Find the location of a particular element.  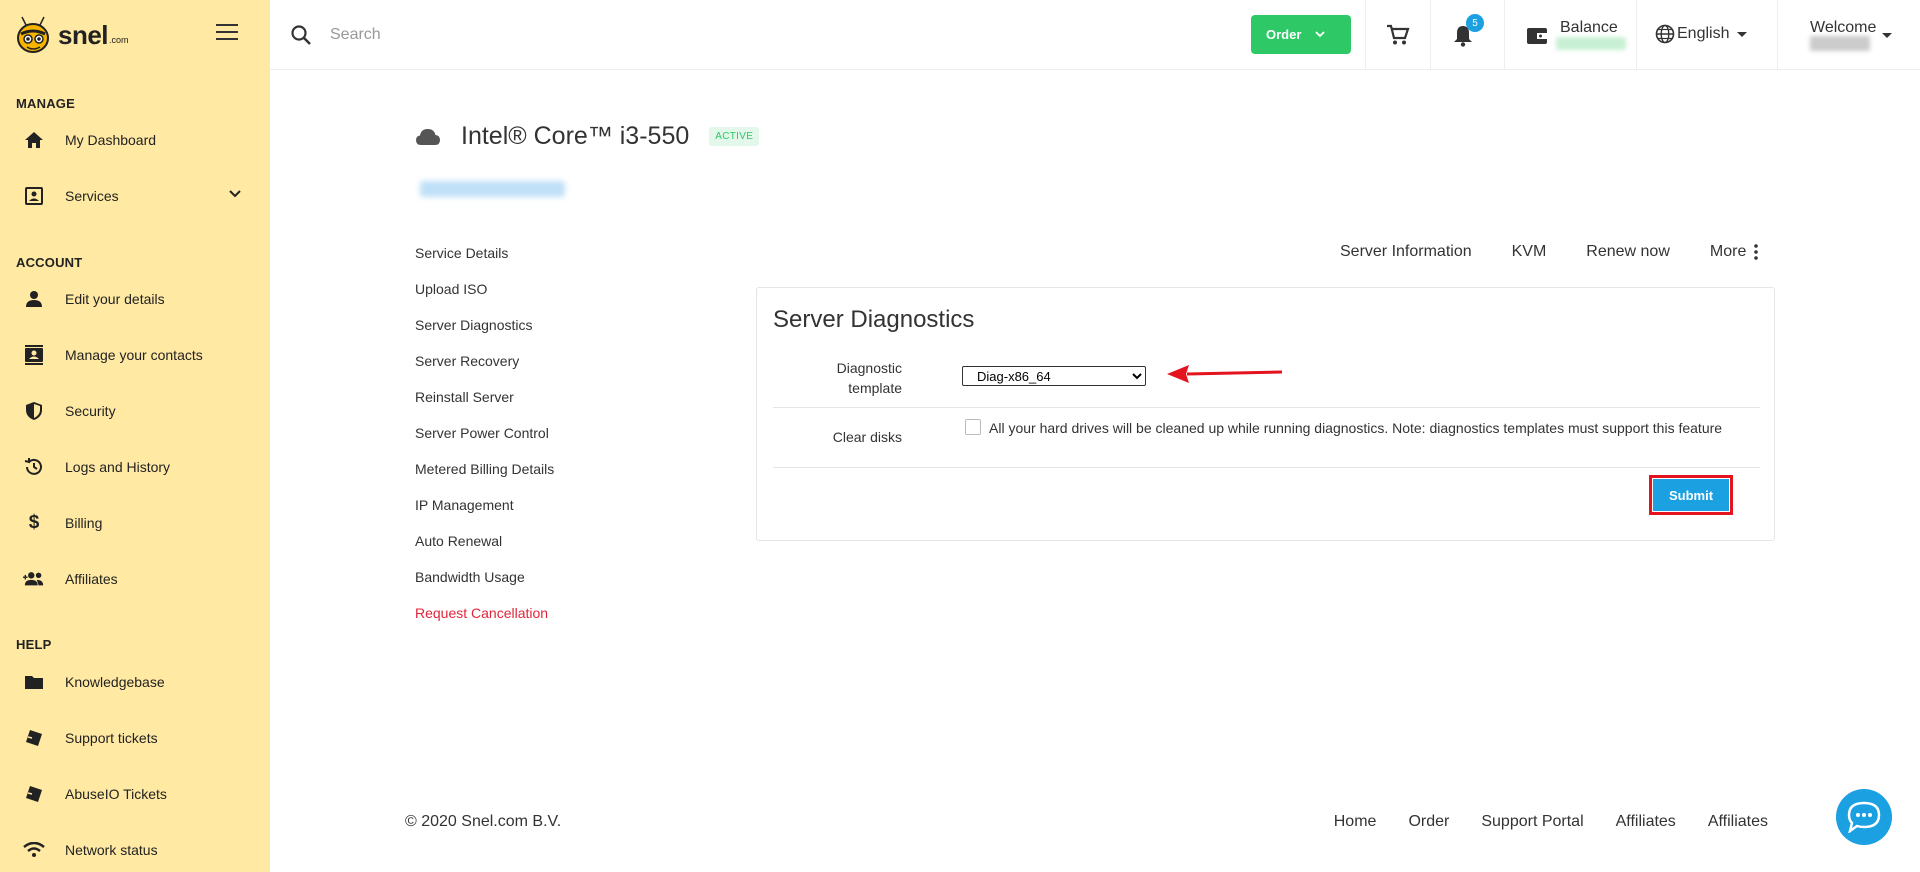

top-bar: Order 5 Balance English Welcome is located at coordinates (1095, 35).